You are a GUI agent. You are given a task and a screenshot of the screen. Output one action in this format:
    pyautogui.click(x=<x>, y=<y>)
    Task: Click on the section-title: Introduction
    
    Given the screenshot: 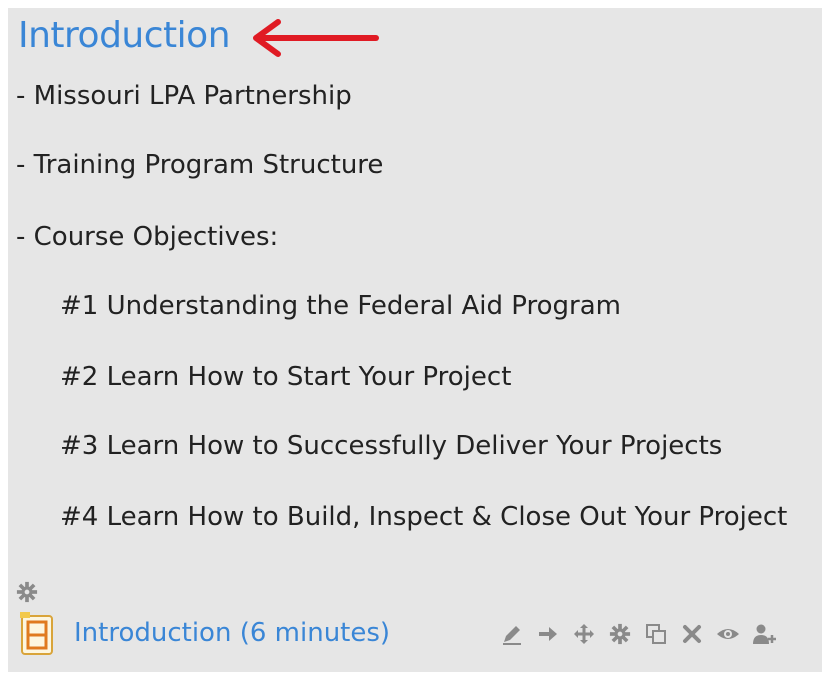 What is the action you would take?
    pyautogui.click(x=124, y=36)
    